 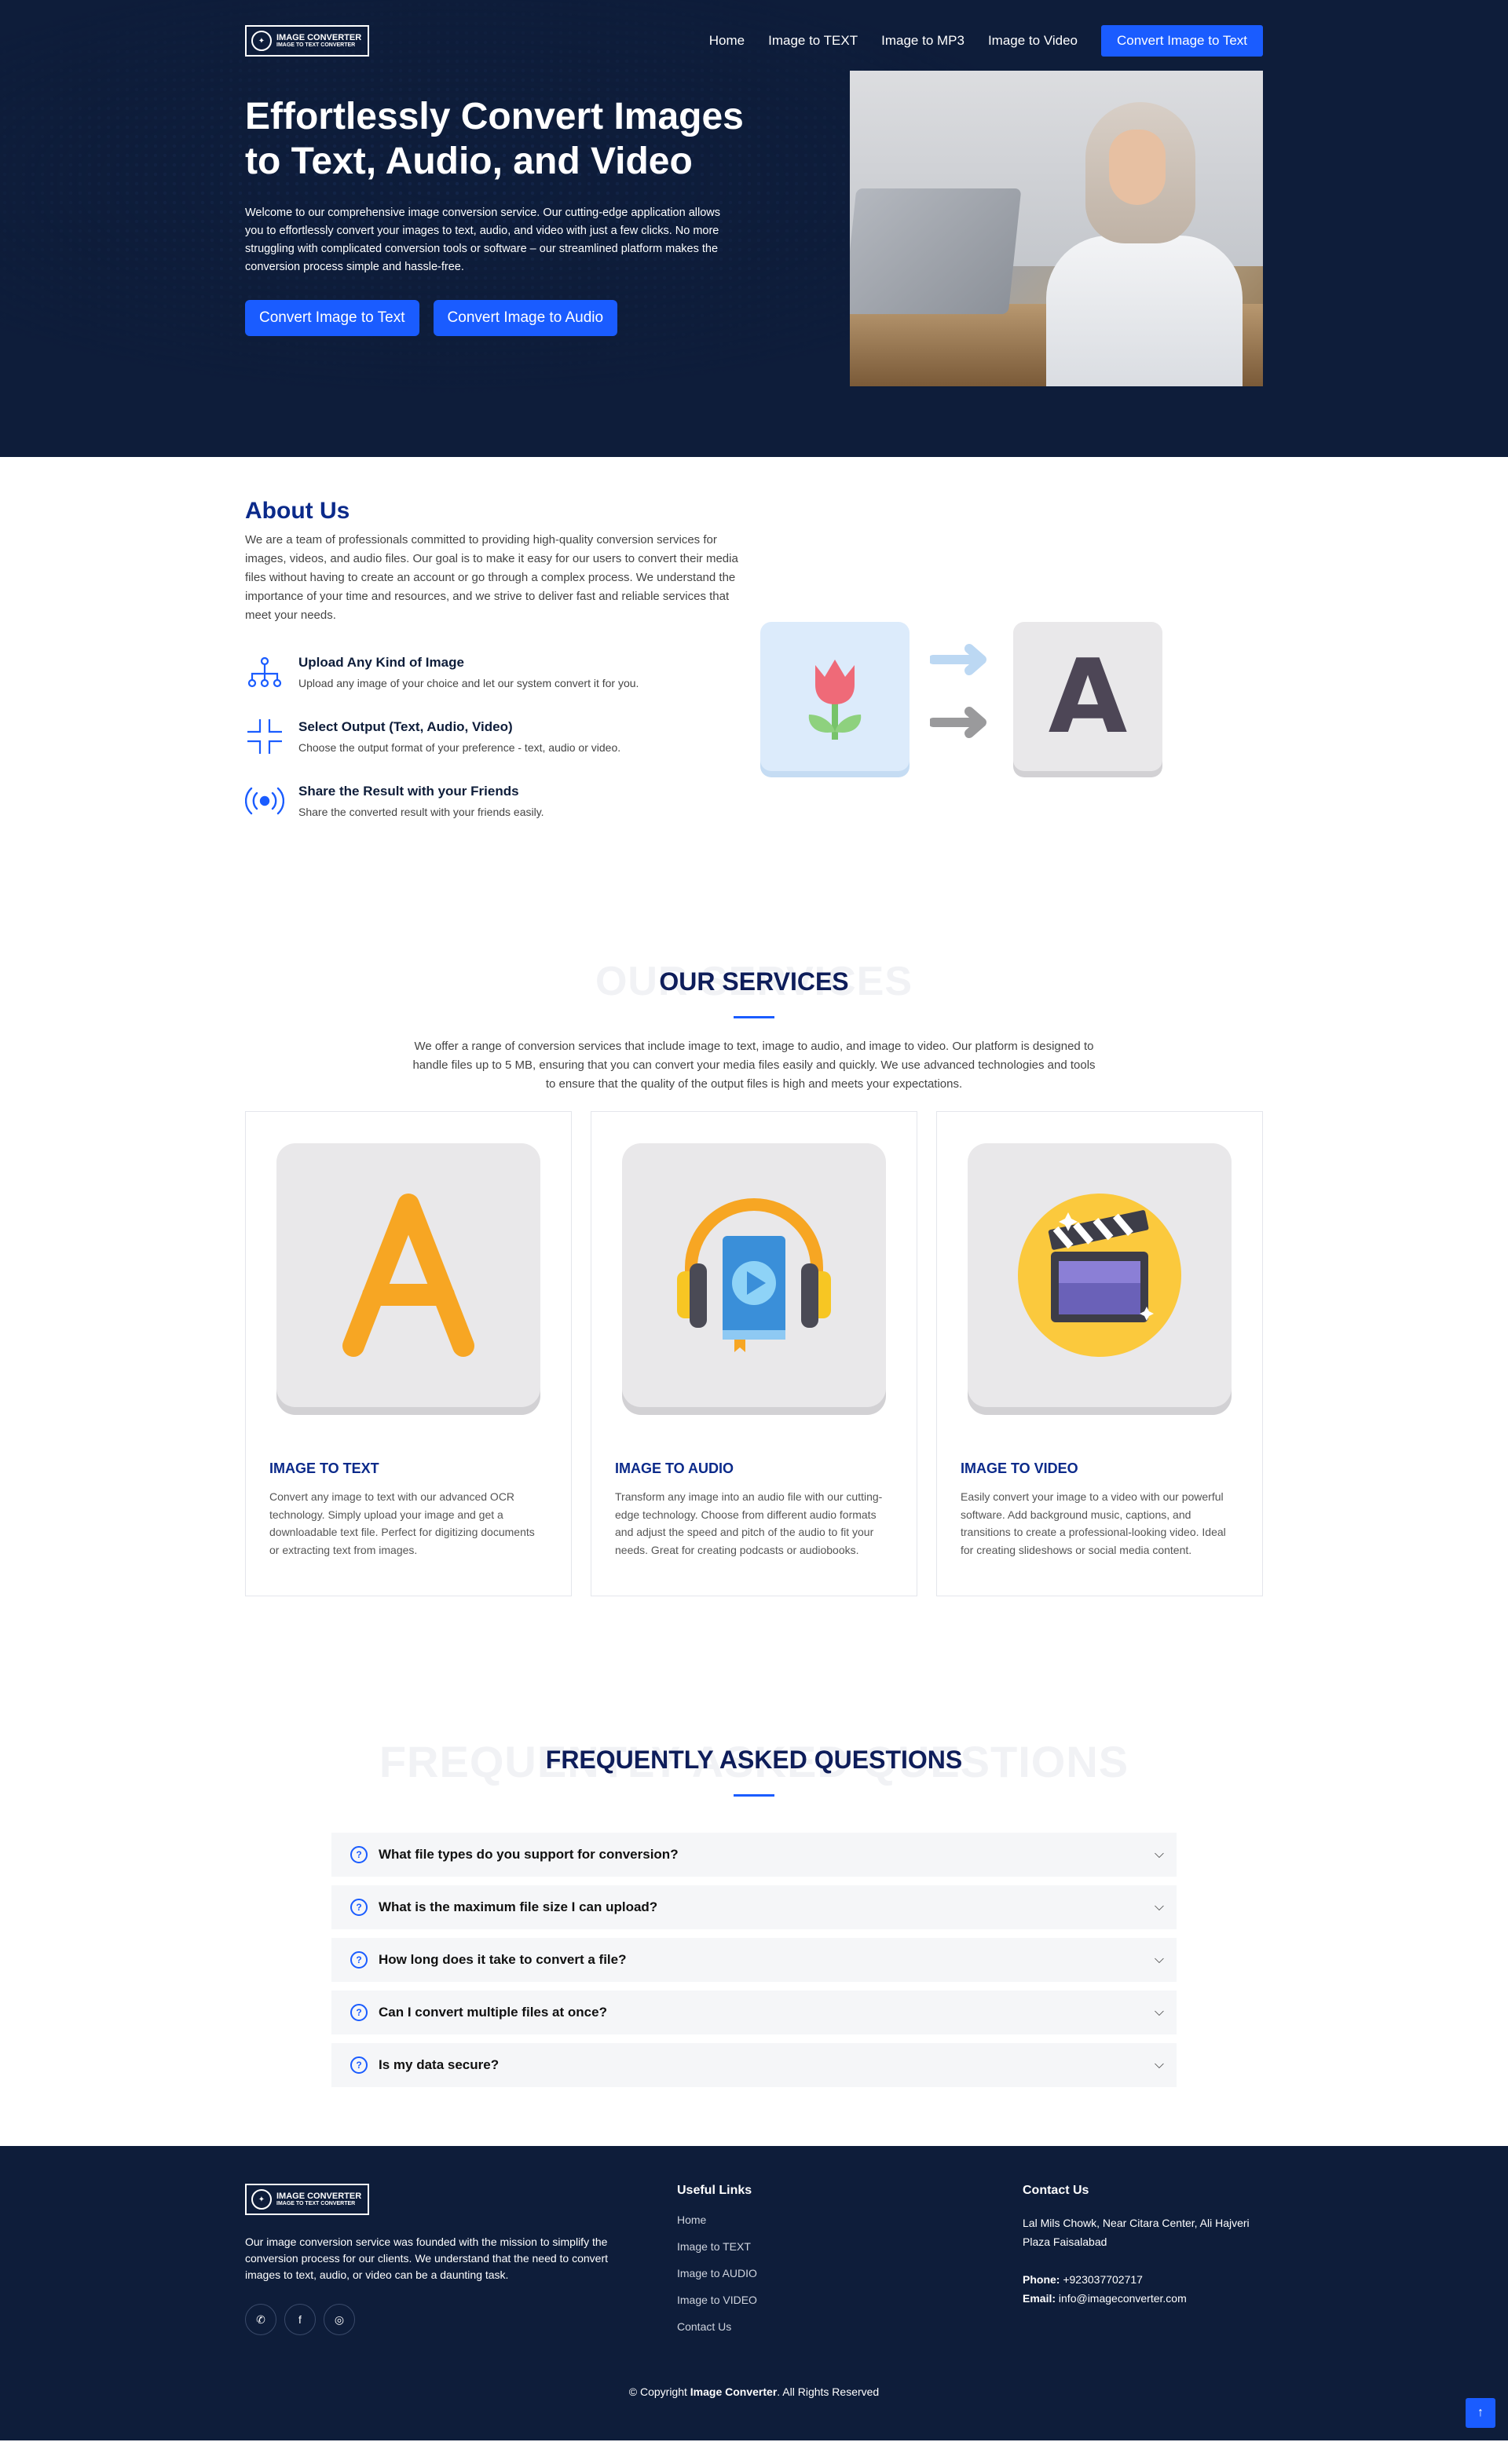 What do you see at coordinates (1056, 228) in the screenshot?
I see `hero-photo` at bounding box center [1056, 228].